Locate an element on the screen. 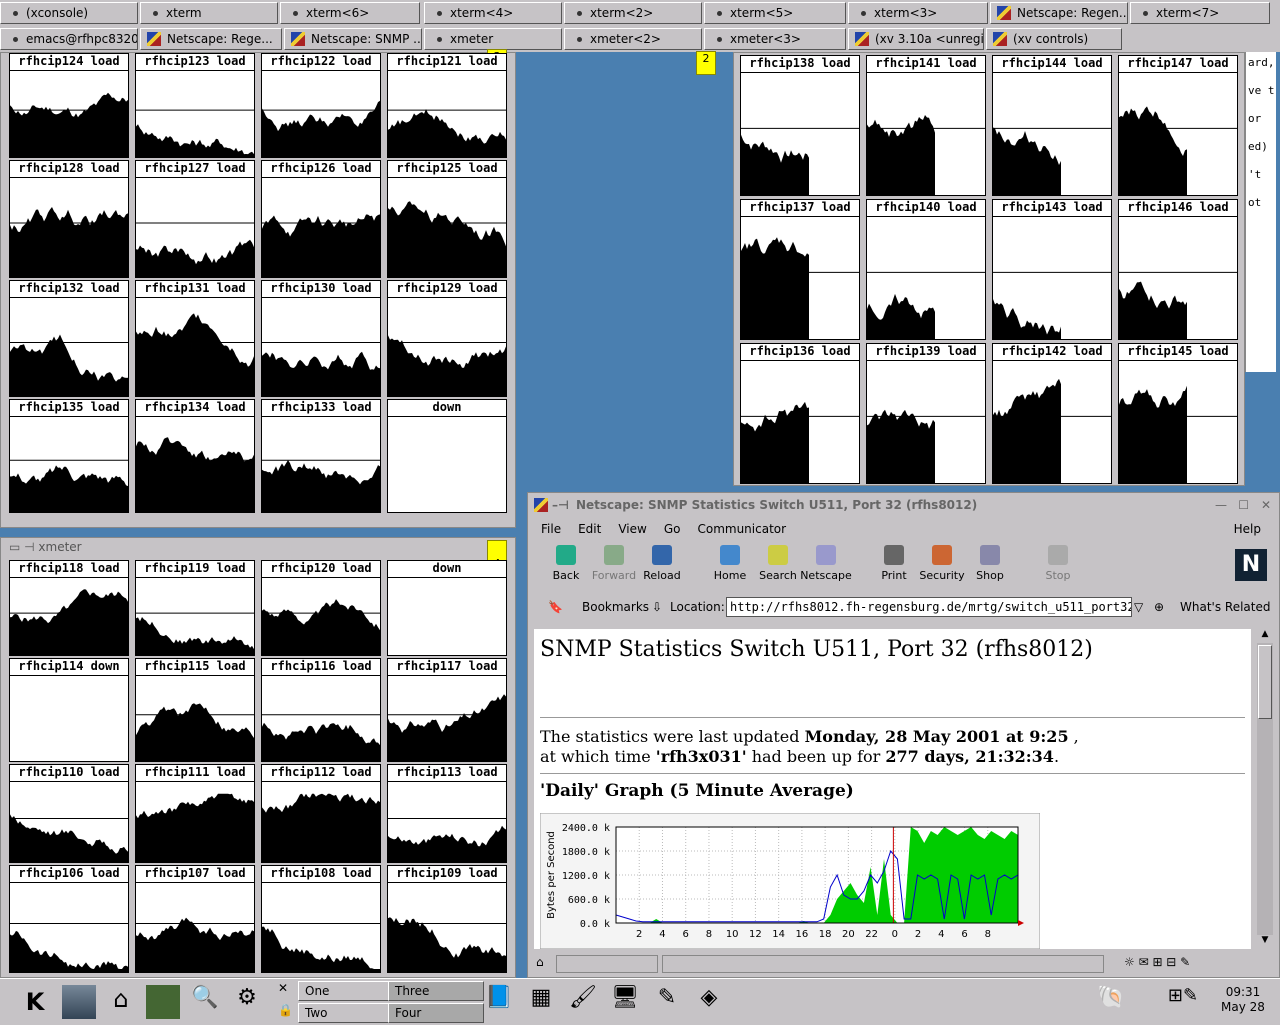  divider is located at coordinates (892, 717).